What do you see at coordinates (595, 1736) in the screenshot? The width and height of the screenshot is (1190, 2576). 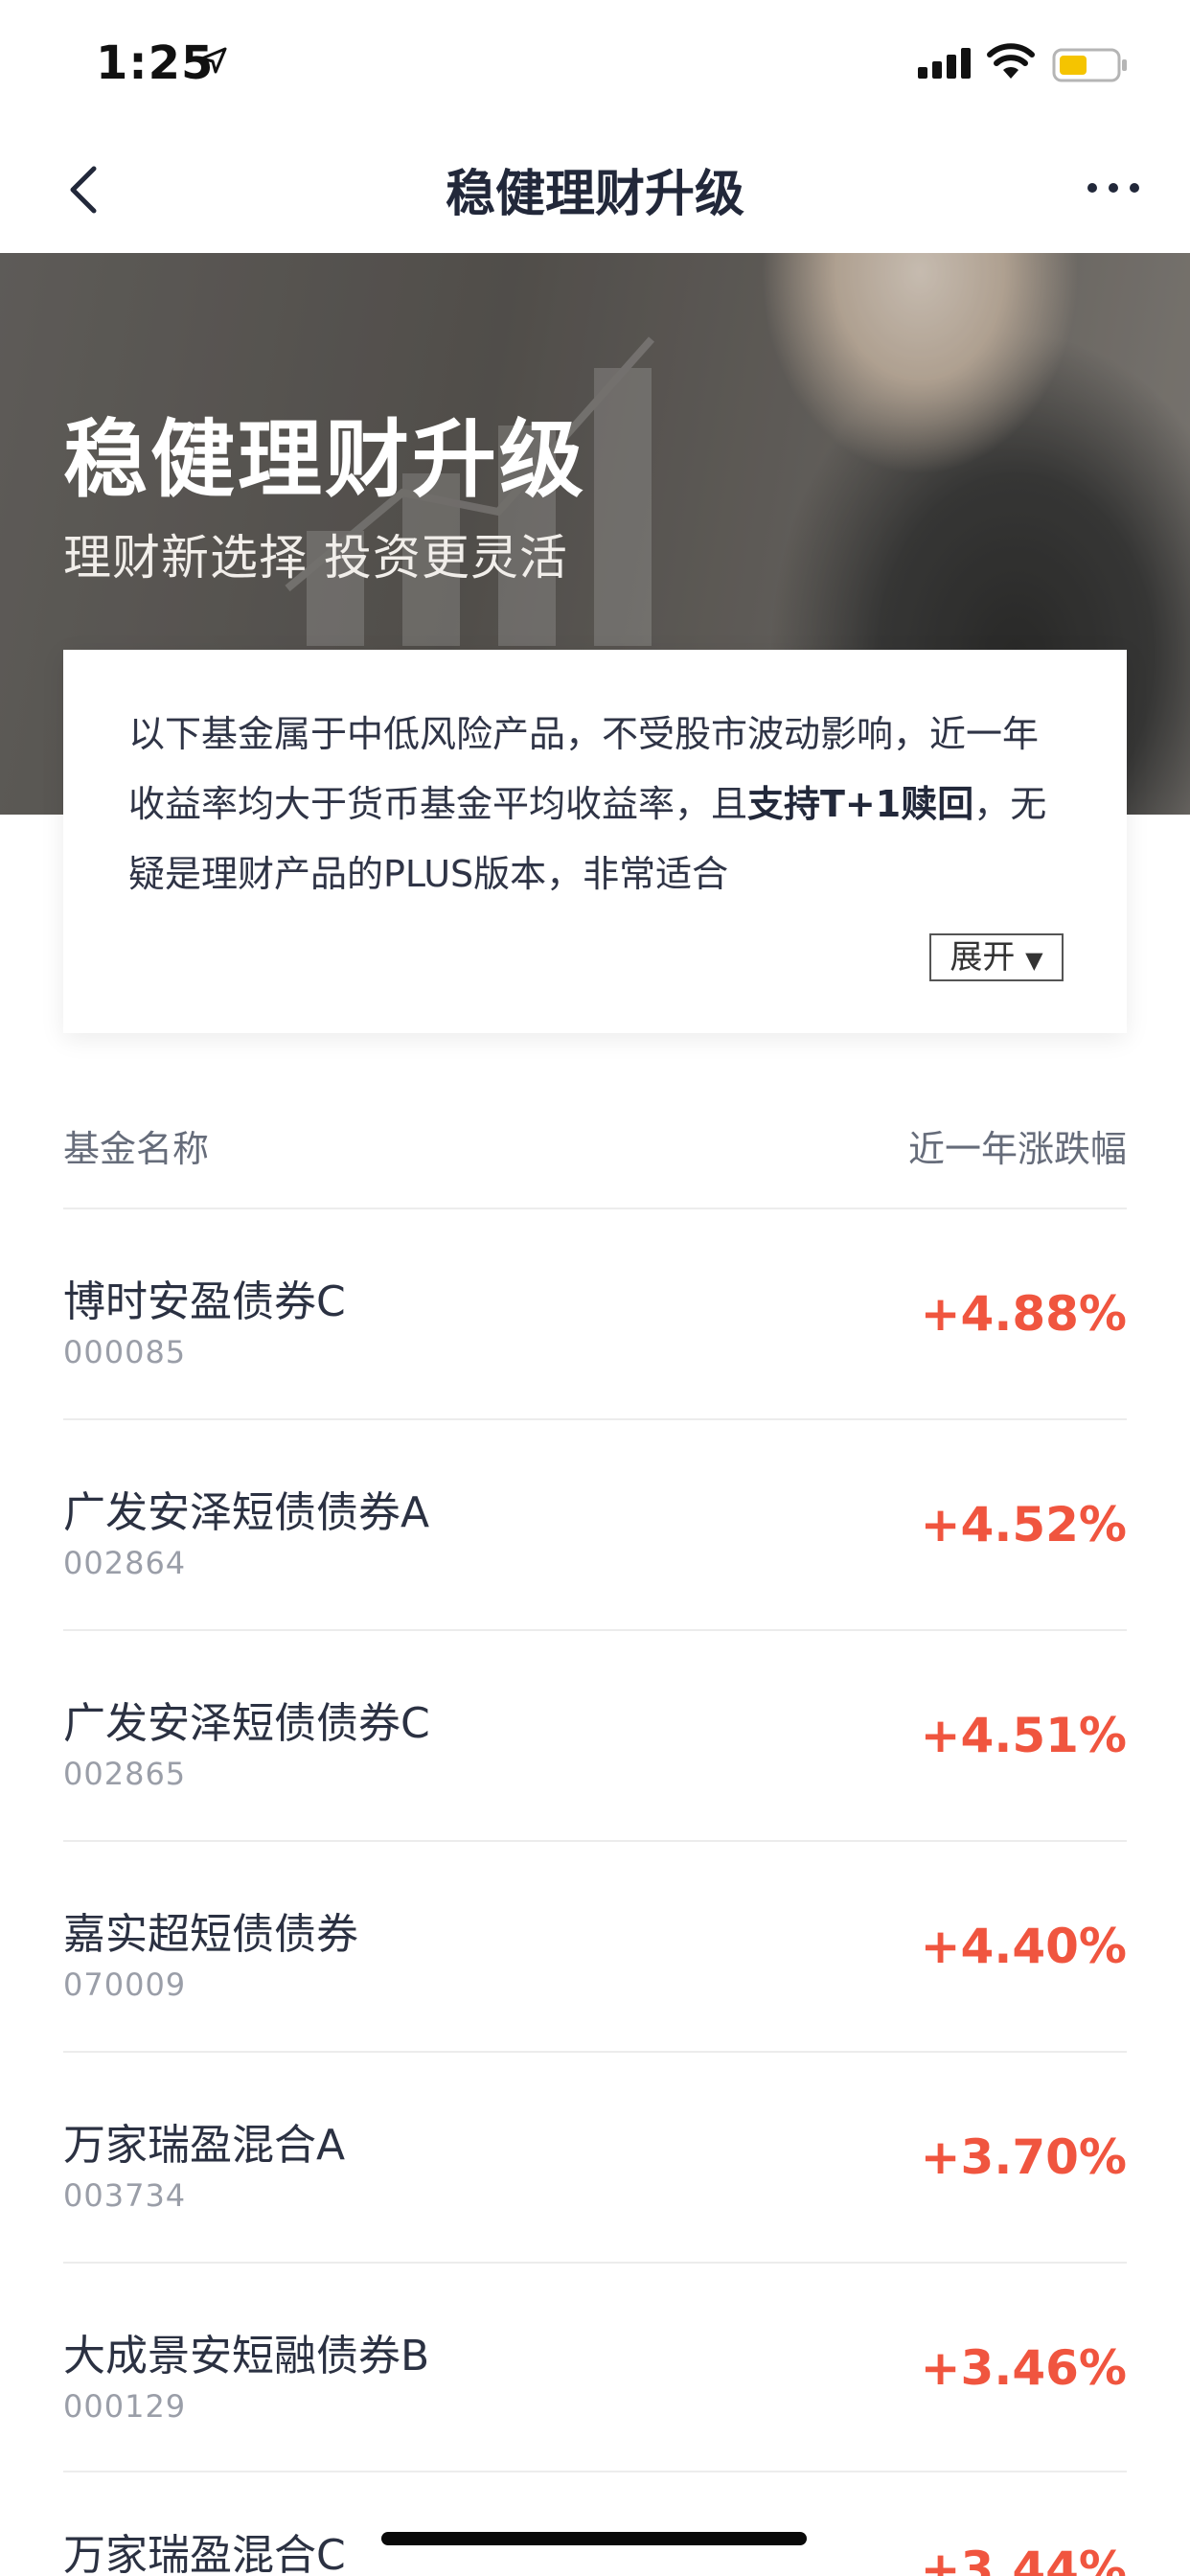 I see `fund-row: 广发安泽短债债券C 002865 +4.51%` at bounding box center [595, 1736].